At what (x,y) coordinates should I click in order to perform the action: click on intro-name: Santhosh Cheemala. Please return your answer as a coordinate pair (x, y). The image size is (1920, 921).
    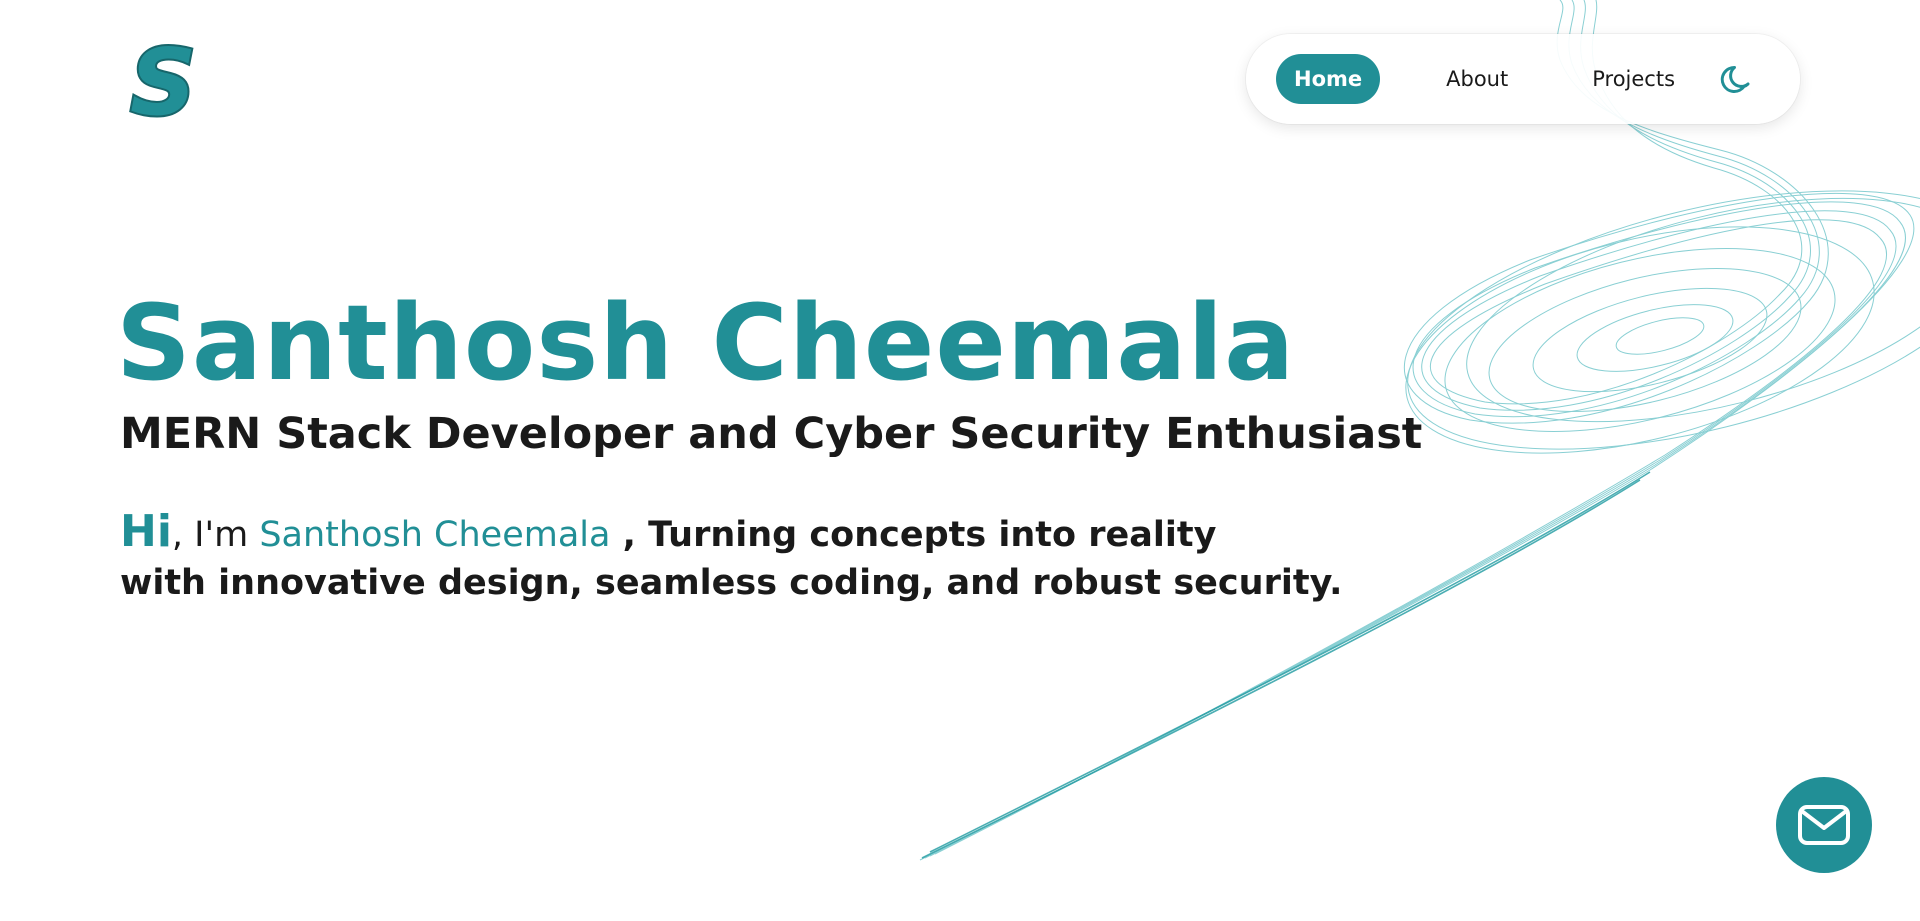
    Looking at the image, I should click on (435, 535).